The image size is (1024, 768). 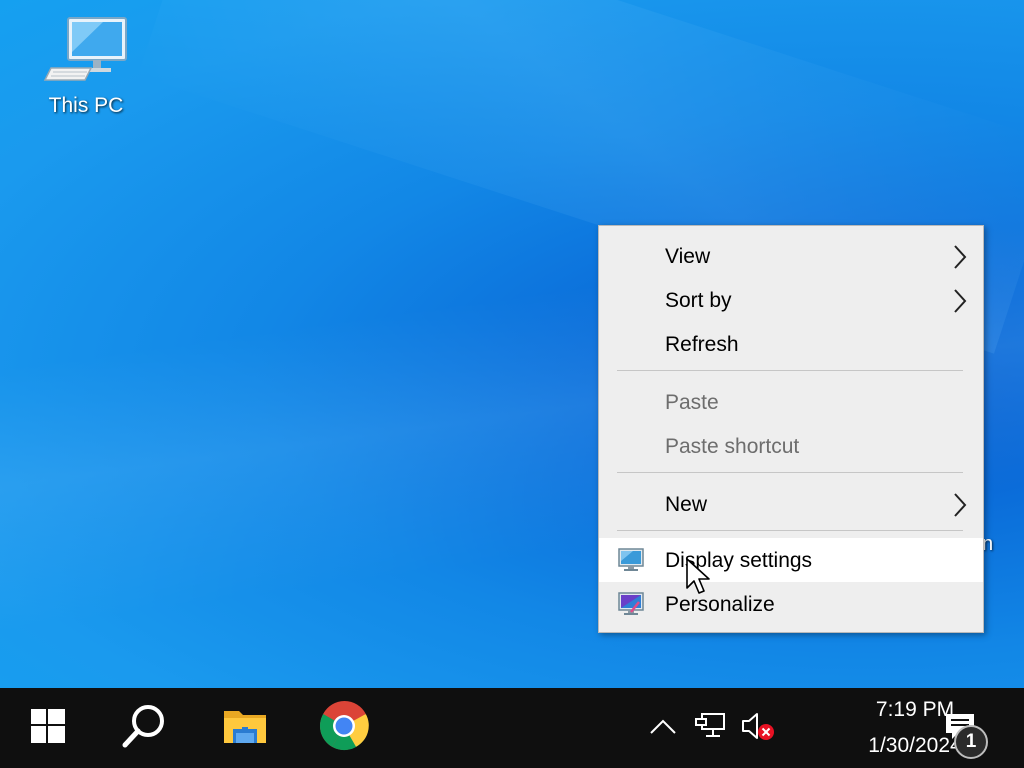 I want to click on chrome-icon, so click(x=344, y=728).